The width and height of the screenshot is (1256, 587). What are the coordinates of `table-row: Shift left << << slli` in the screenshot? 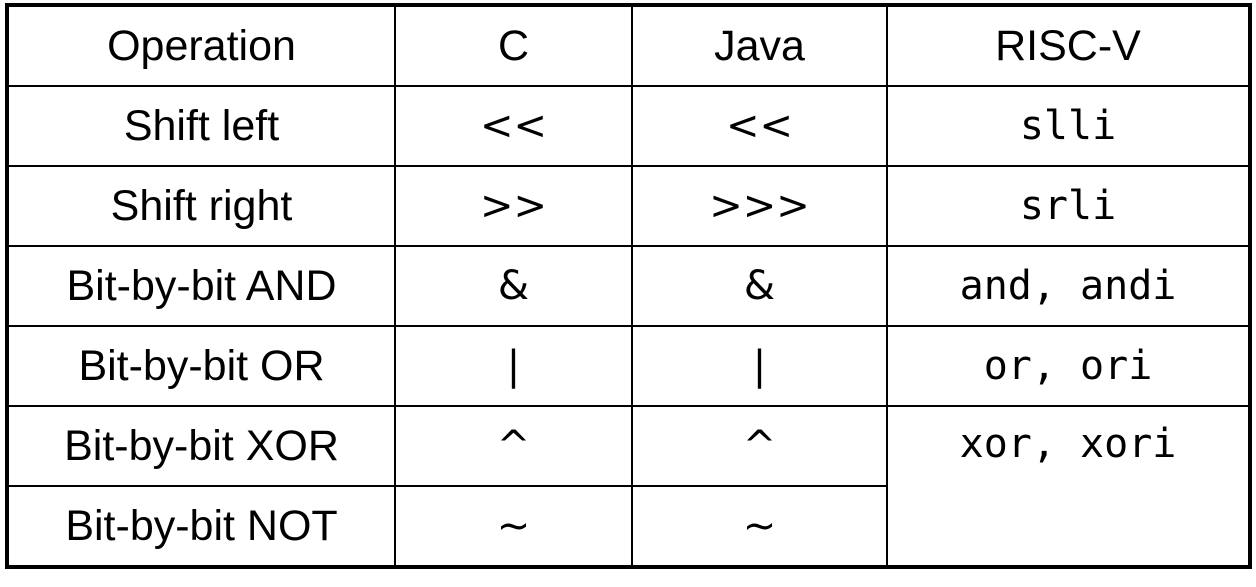 It's located at (628, 126).